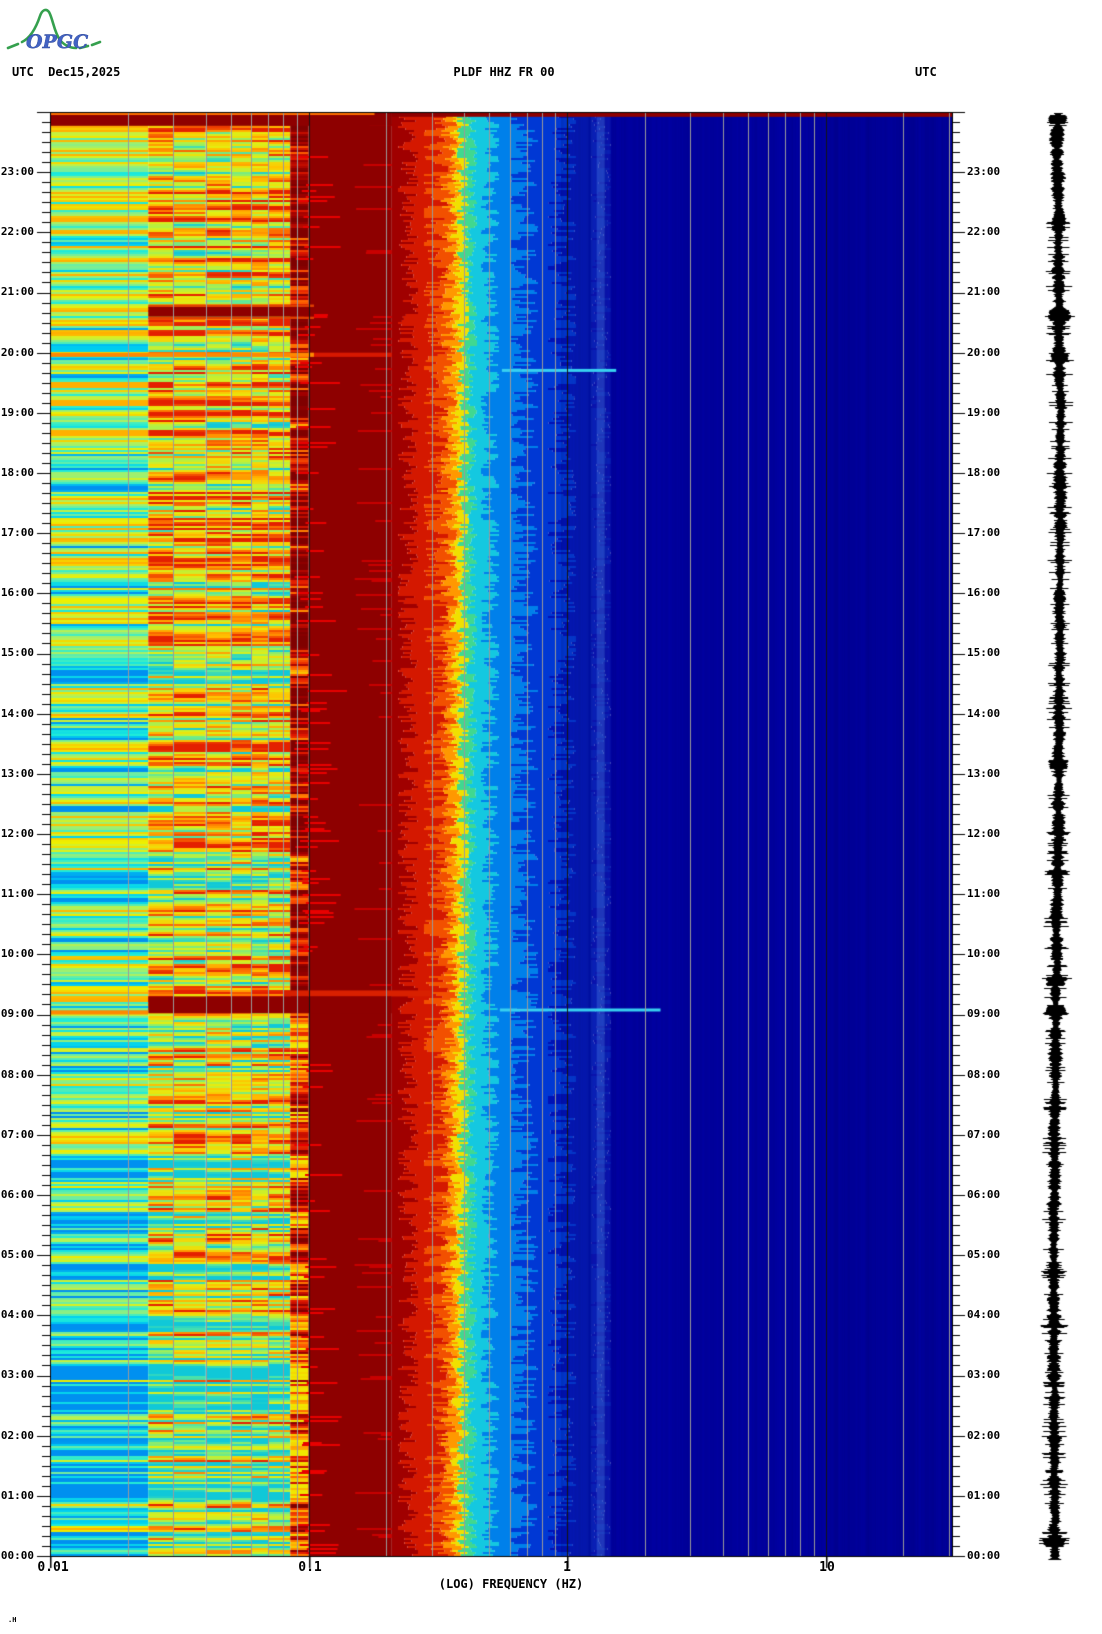  I want to click on x-axis-label: (LOG) FREQUENCY (HZ), so click(511, 1584).